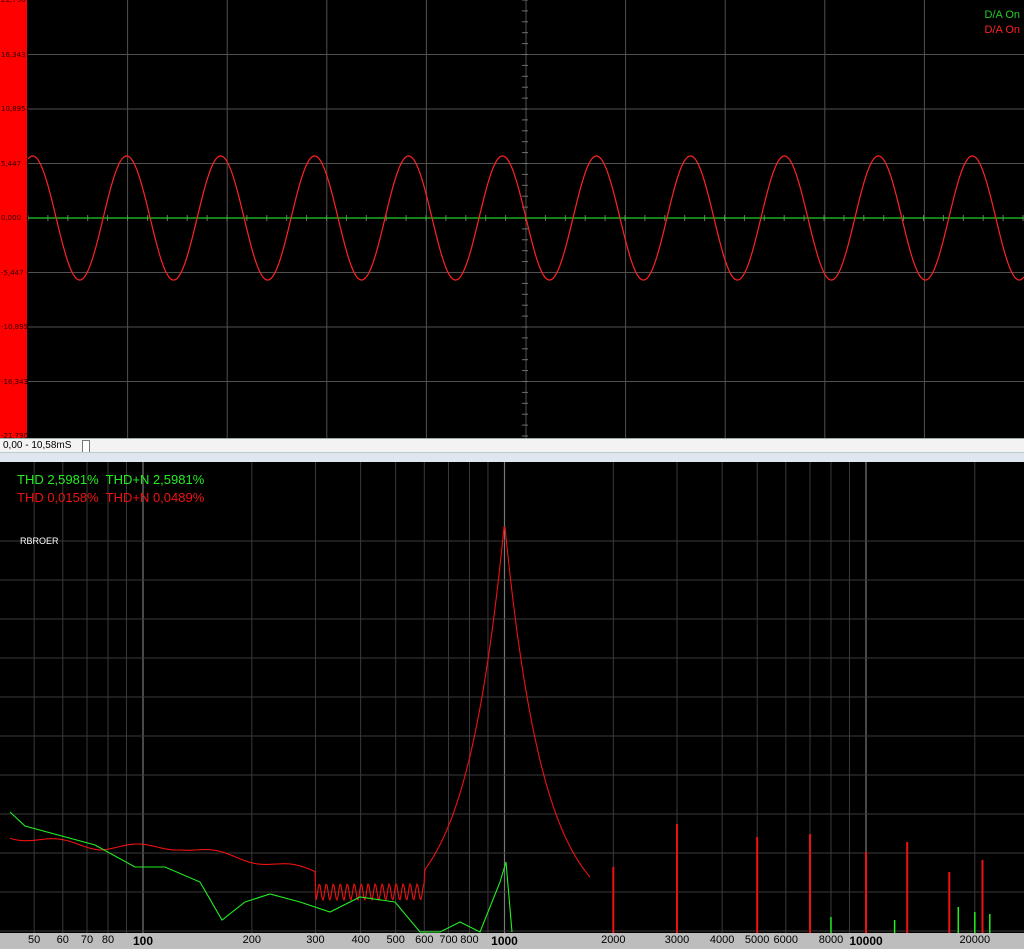 The height and width of the screenshot is (949, 1024). What do you see at coordinates (424, 940) in the screenshot?
I see `freq-tick-label: 600` at bounding box center [424, 940].